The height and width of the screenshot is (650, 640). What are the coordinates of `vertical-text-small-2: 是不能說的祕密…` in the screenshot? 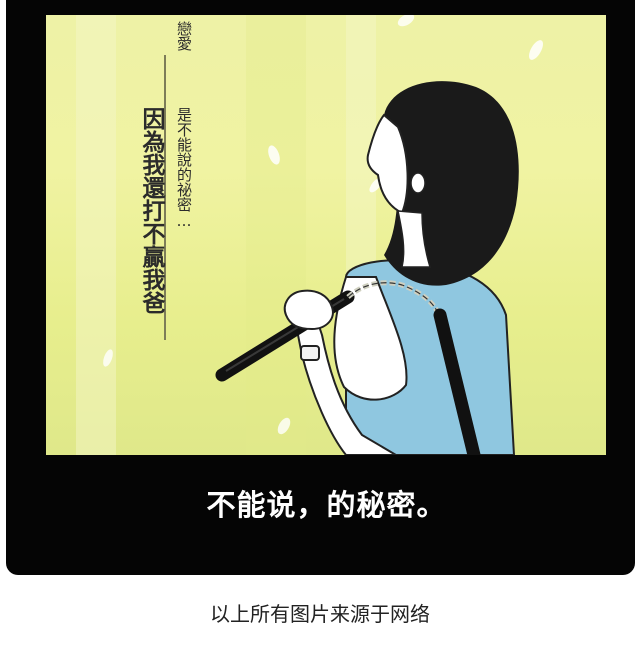 It's located at (184, 168).